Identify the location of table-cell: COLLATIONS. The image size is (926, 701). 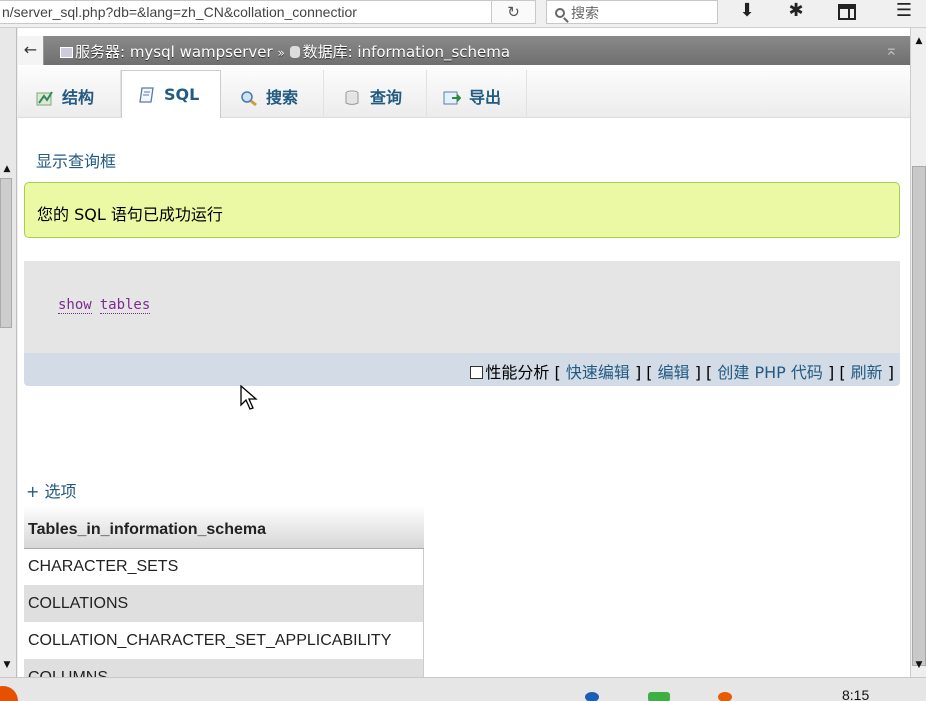
(224, 603).